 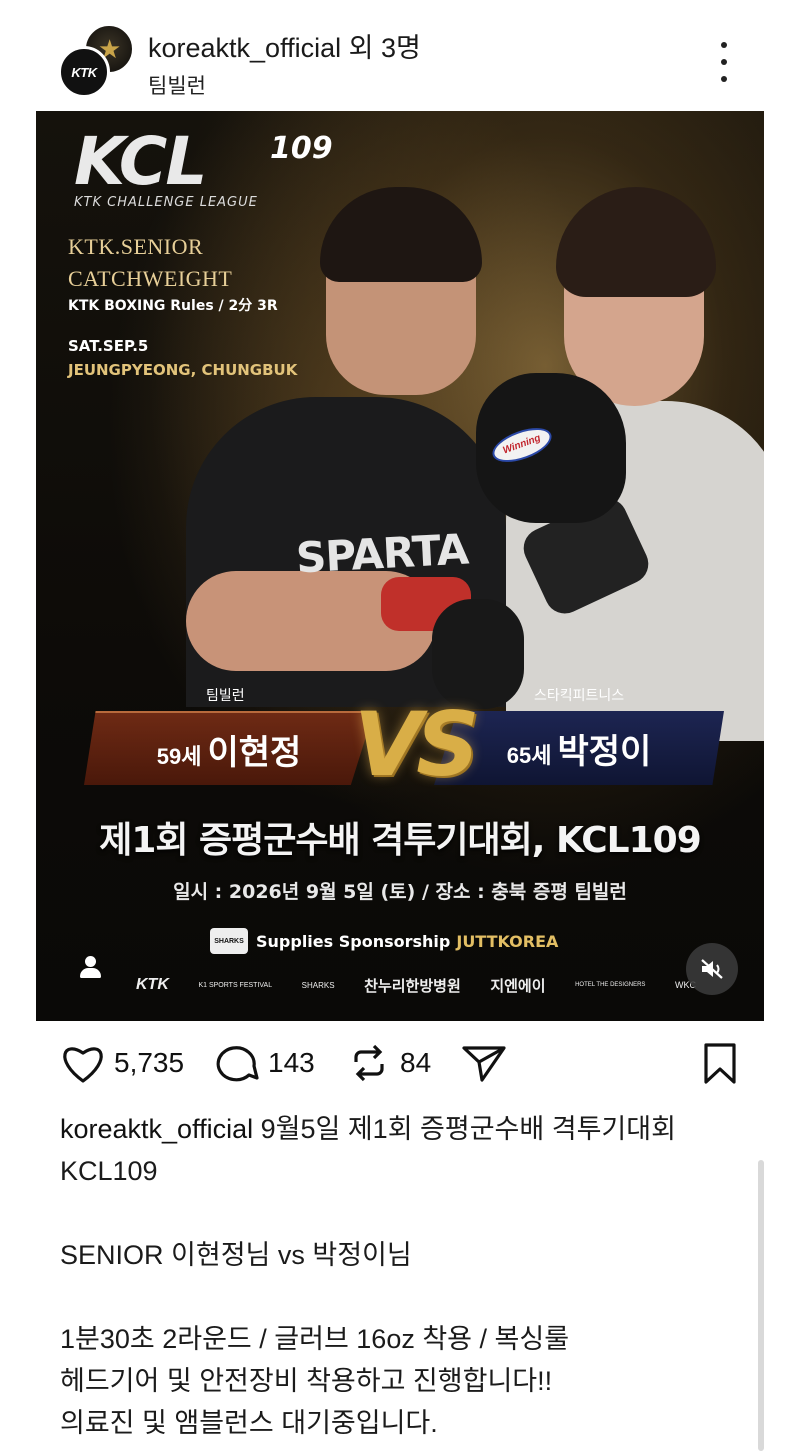 I want to click on collab-avatars: ★ KTK, so click(x=97, y=61).